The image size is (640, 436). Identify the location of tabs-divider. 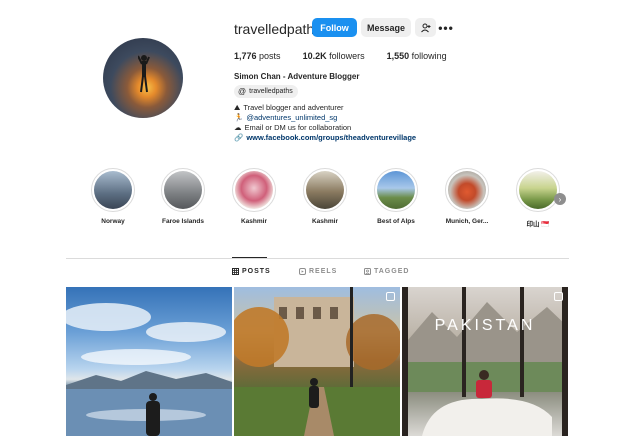
(317, 258).